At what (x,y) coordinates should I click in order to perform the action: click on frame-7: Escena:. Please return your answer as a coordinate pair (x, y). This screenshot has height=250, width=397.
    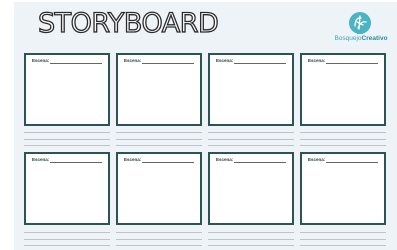
    Looking at the image, I should click on (251, 188).